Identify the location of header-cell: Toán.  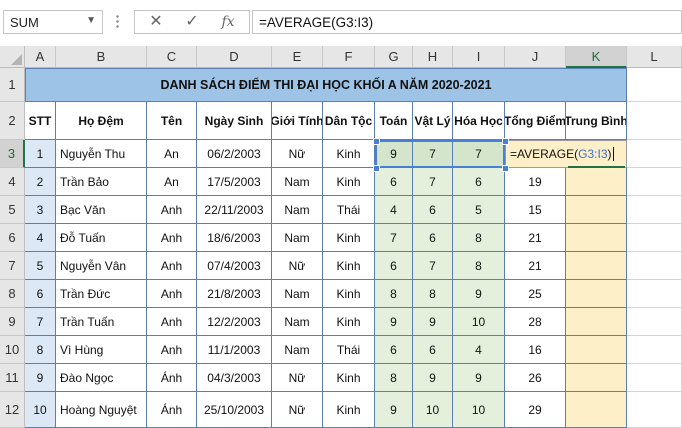
(394, 121).